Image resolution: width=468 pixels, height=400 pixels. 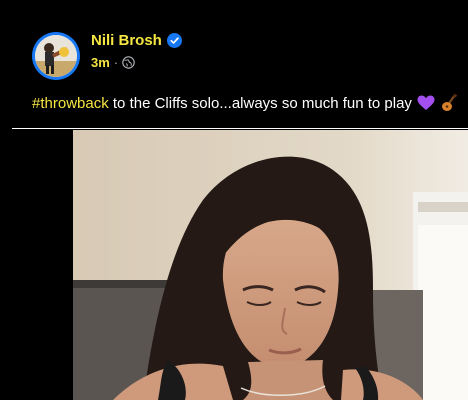 I want to click on globe-icon, so click(x=128, y=62).